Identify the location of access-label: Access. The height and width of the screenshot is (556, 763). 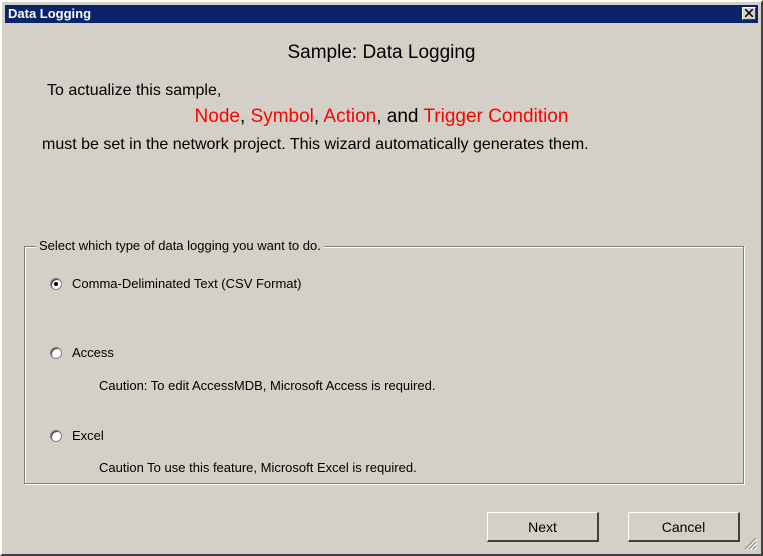
(93, 352).